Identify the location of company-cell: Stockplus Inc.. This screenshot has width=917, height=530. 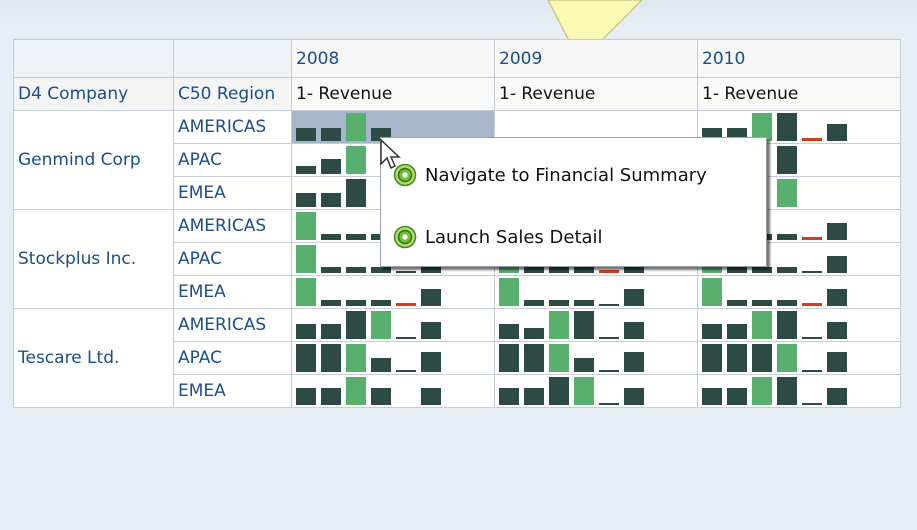
(93, 259).